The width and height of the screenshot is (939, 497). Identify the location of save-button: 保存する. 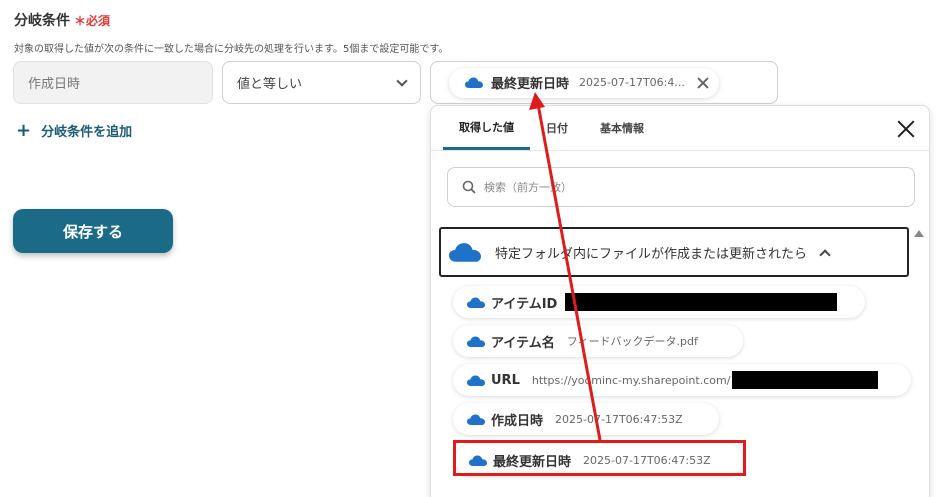
(93, 231).